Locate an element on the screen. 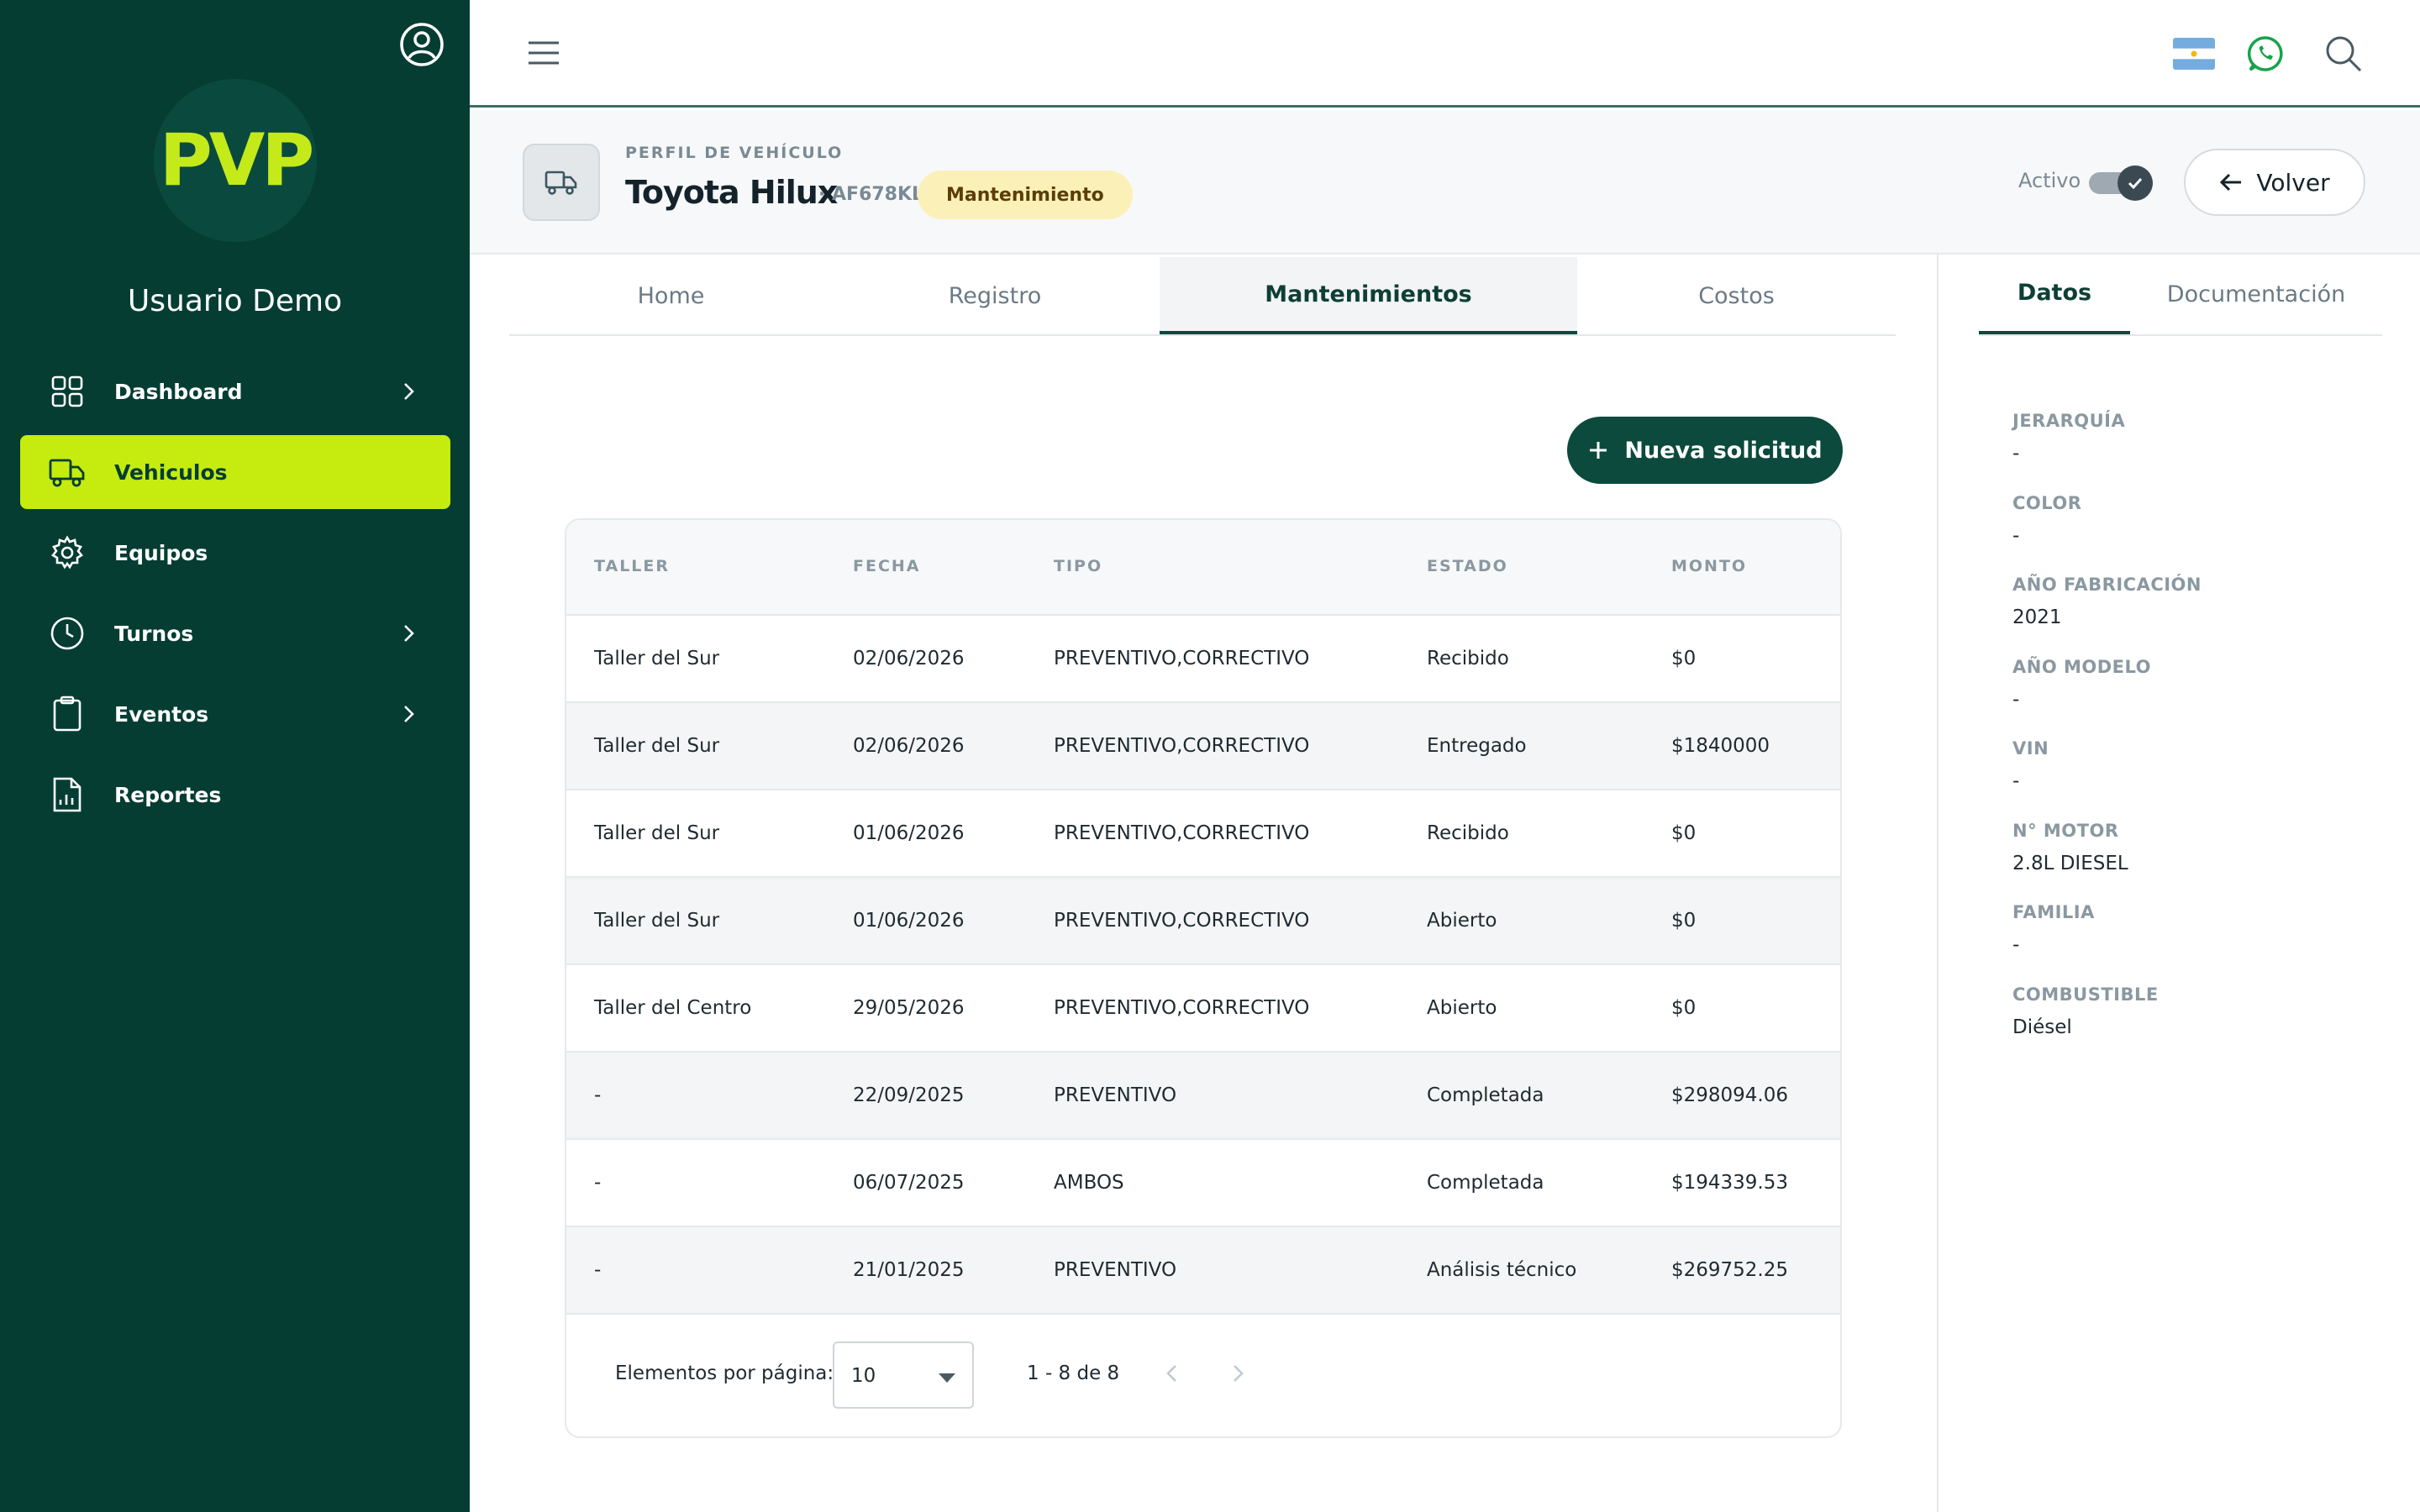 The height and width of the screenshot is (1512, 2420). cell-tipo: PREVENTIVO is located at coordinates (1115, 1270).